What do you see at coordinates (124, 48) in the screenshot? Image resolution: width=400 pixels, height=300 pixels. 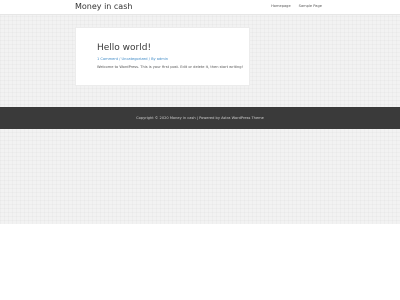 I see `post-title: Hello world!` at bounding box center [124, 48].